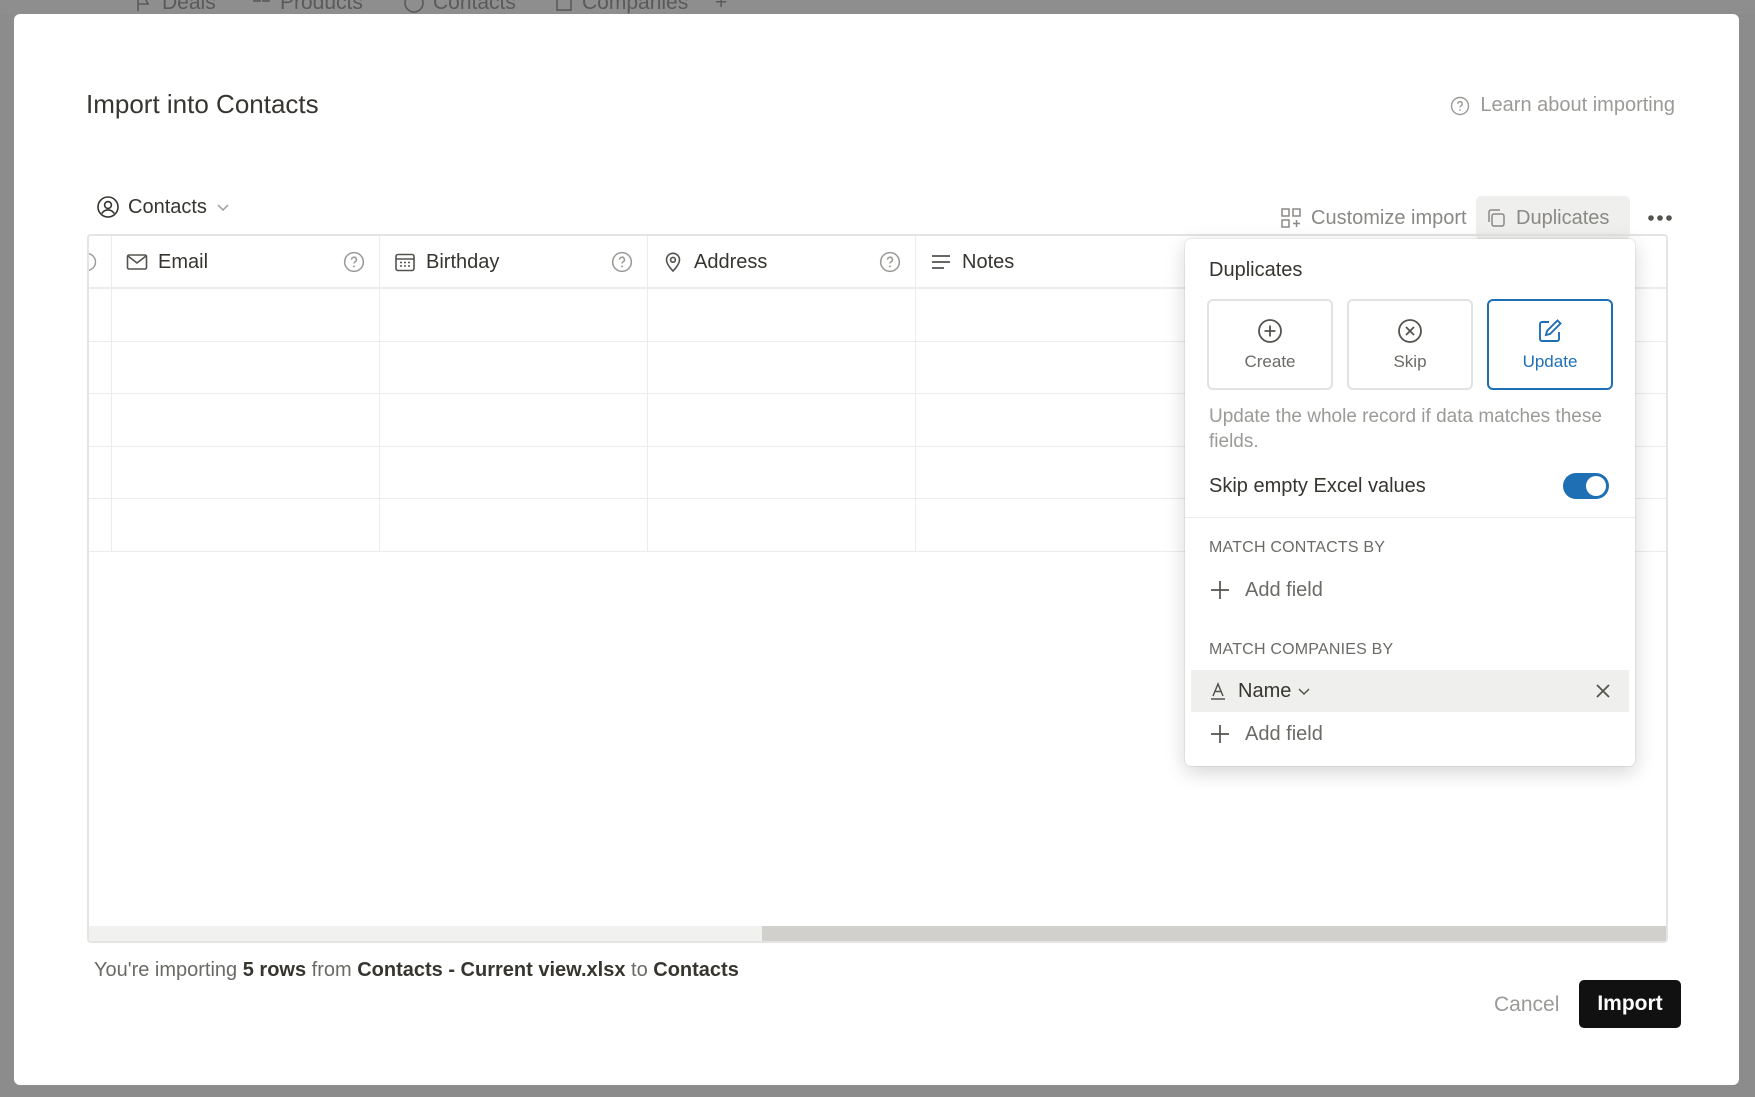 The height and width of the screenshot is (1097, 1755). Describe the element at coordinates (202, 104) in the screenshot. I see `modal-title: Import into Contacts` at that location.